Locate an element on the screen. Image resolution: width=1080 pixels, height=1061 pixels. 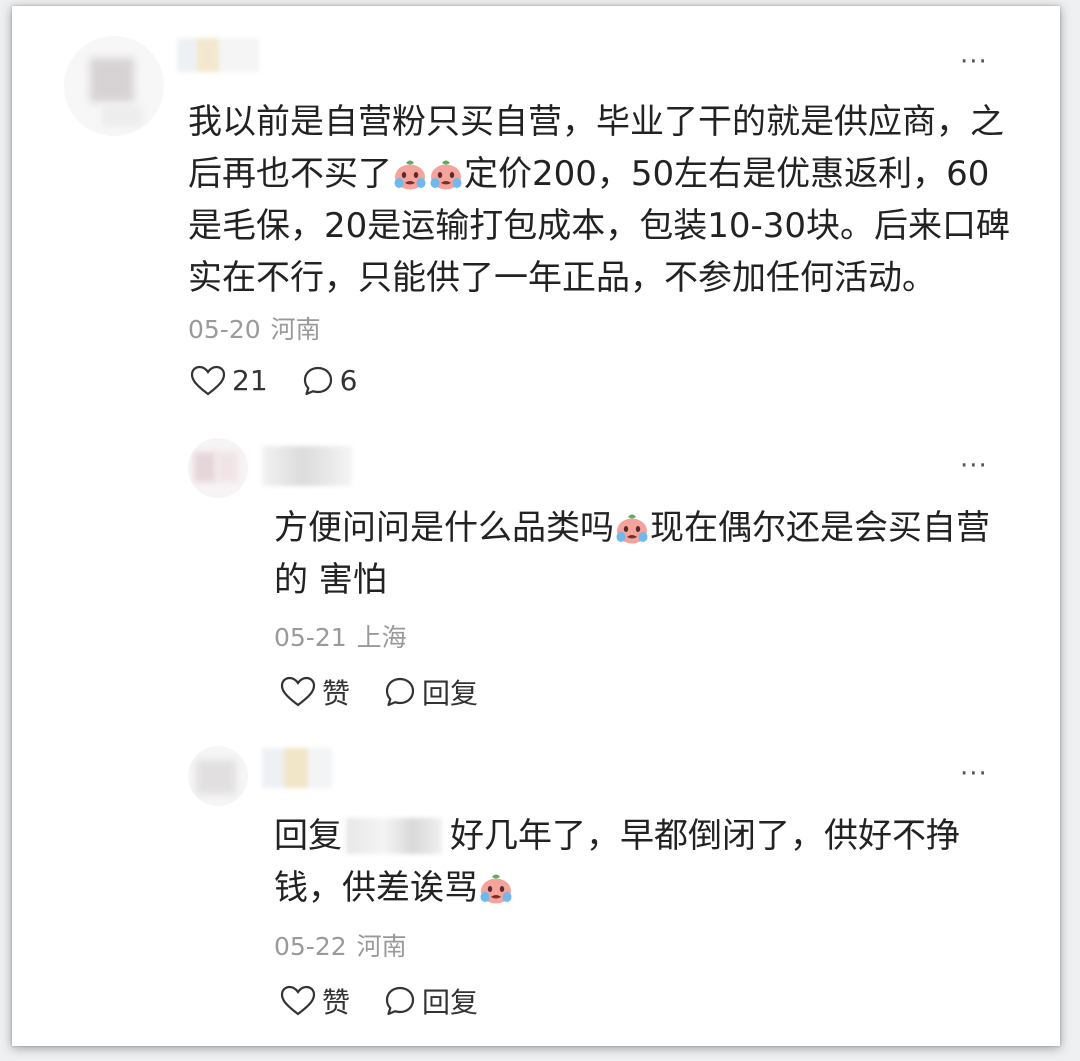
comment-meta: 05-20 河南 is located at coordinates (254, 328).